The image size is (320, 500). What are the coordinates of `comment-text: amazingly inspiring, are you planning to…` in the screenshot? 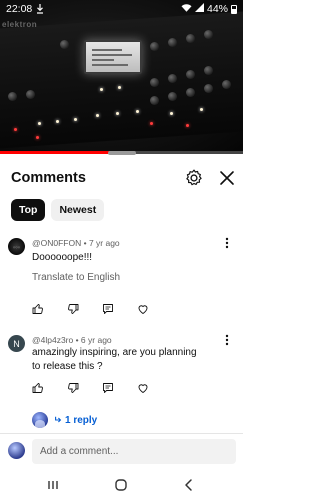 It's located at (114, 359).